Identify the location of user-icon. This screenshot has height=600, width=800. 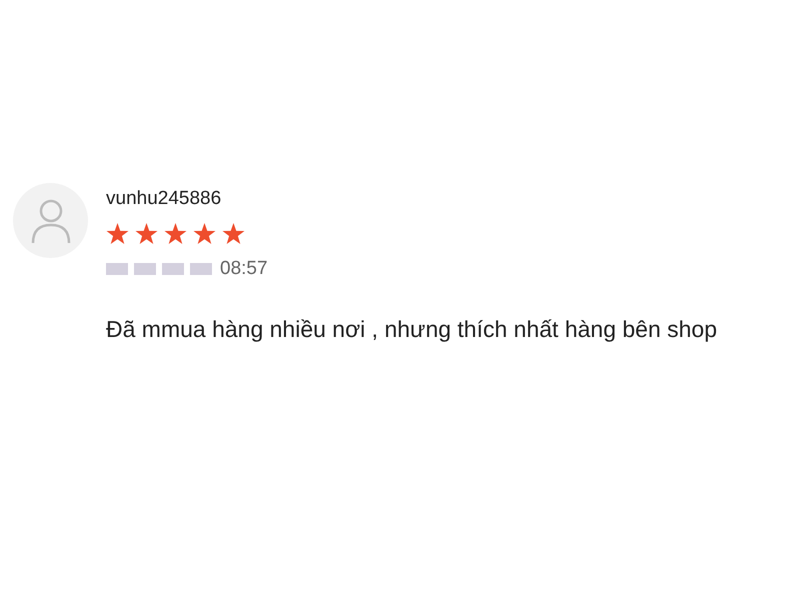
(50, 221).